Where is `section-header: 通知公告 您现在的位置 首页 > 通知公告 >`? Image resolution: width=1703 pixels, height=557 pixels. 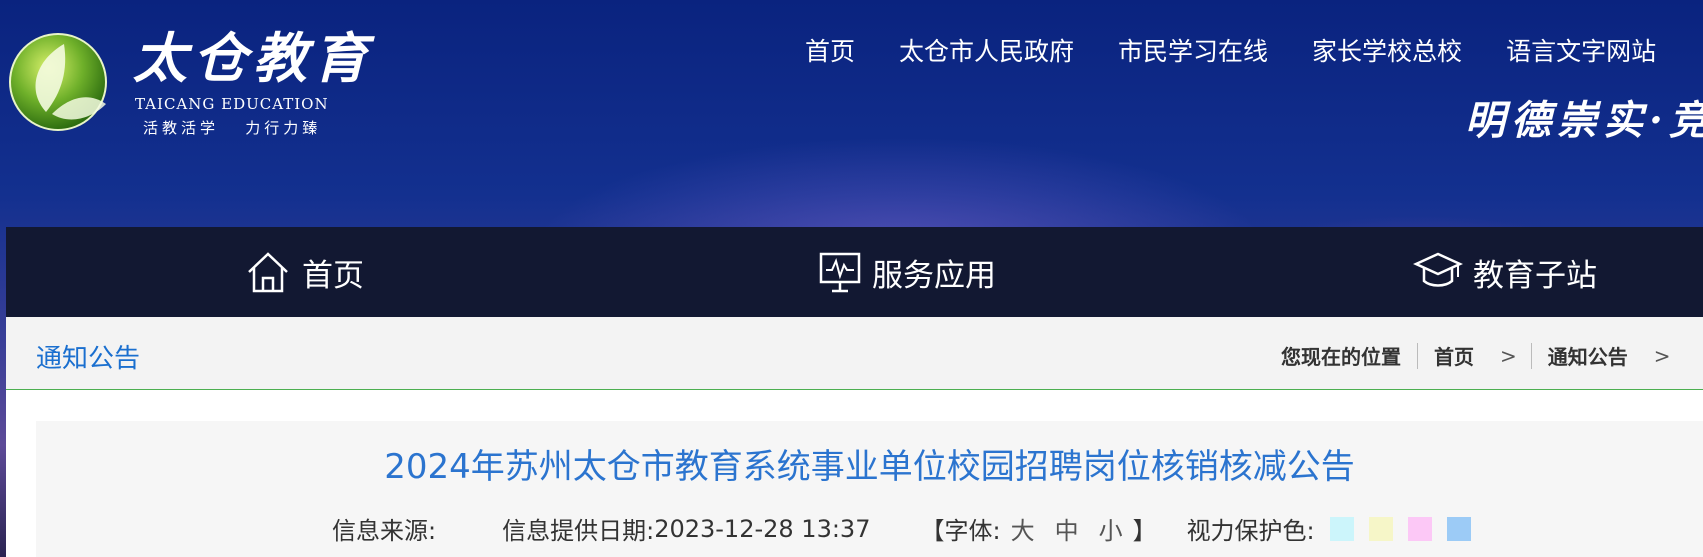
section-header: 通知公告 您现在的位置 首页 > 通知公告 > is located at coordinates (854, 353).